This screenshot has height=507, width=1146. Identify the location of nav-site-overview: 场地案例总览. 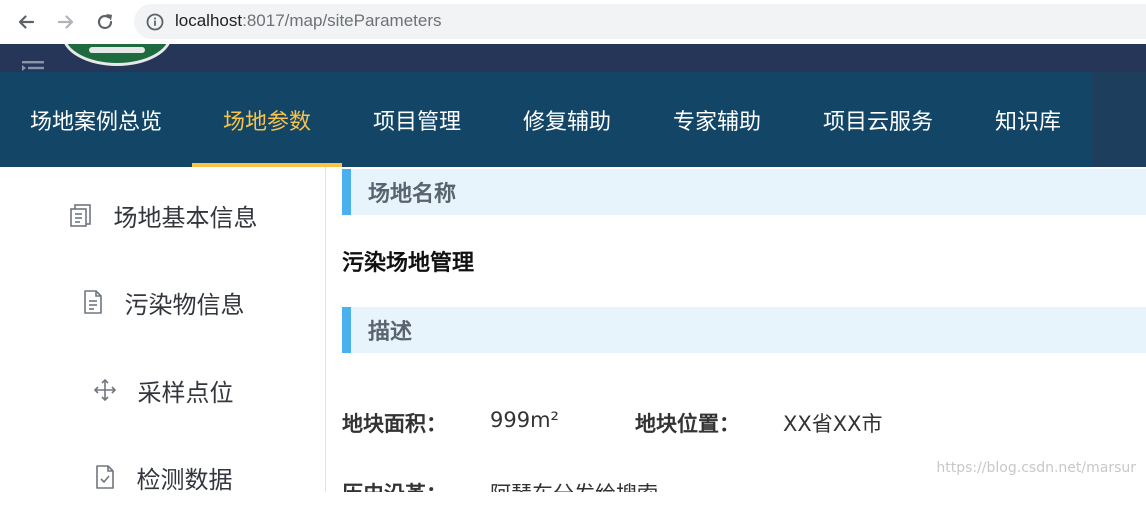
(96, 119).